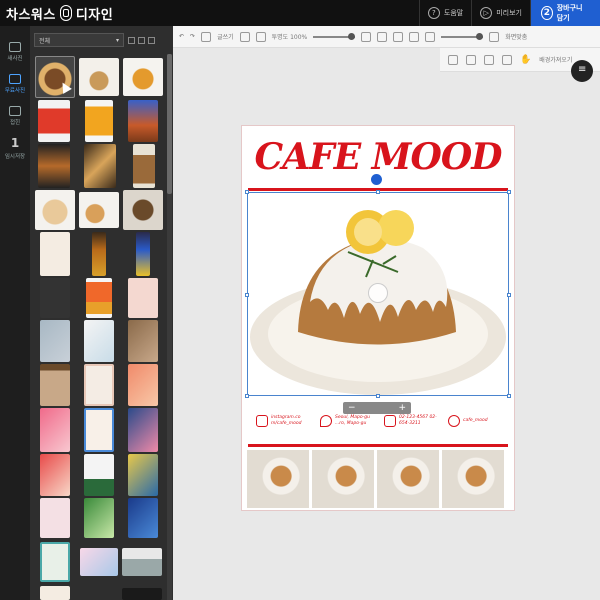 This screenshot has width=600, height=600. What do you see at coordinates (142, 594) in the screenshot?
I see `thumbnail-bottom-dark` at bounding box center [142, 594].